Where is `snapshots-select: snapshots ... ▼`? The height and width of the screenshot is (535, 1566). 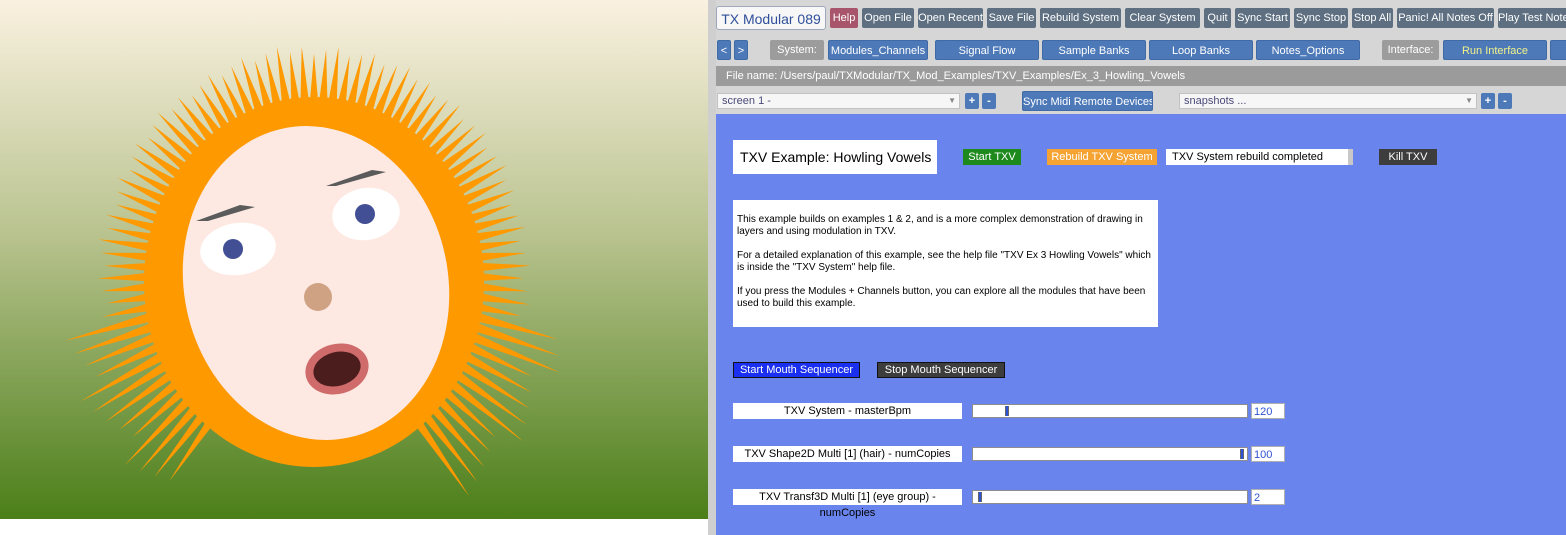
snapshots-select: snapshots ... ▼ is located at coordinates (1328, 101).